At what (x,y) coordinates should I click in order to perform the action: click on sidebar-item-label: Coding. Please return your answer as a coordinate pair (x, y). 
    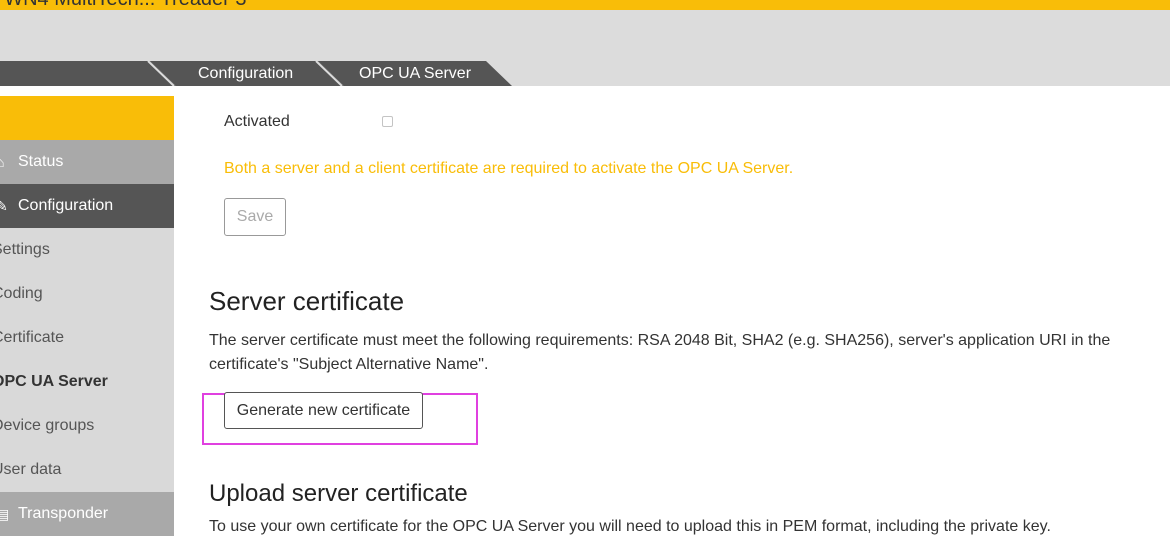
    Looking at the image, I should click on (21, 293).